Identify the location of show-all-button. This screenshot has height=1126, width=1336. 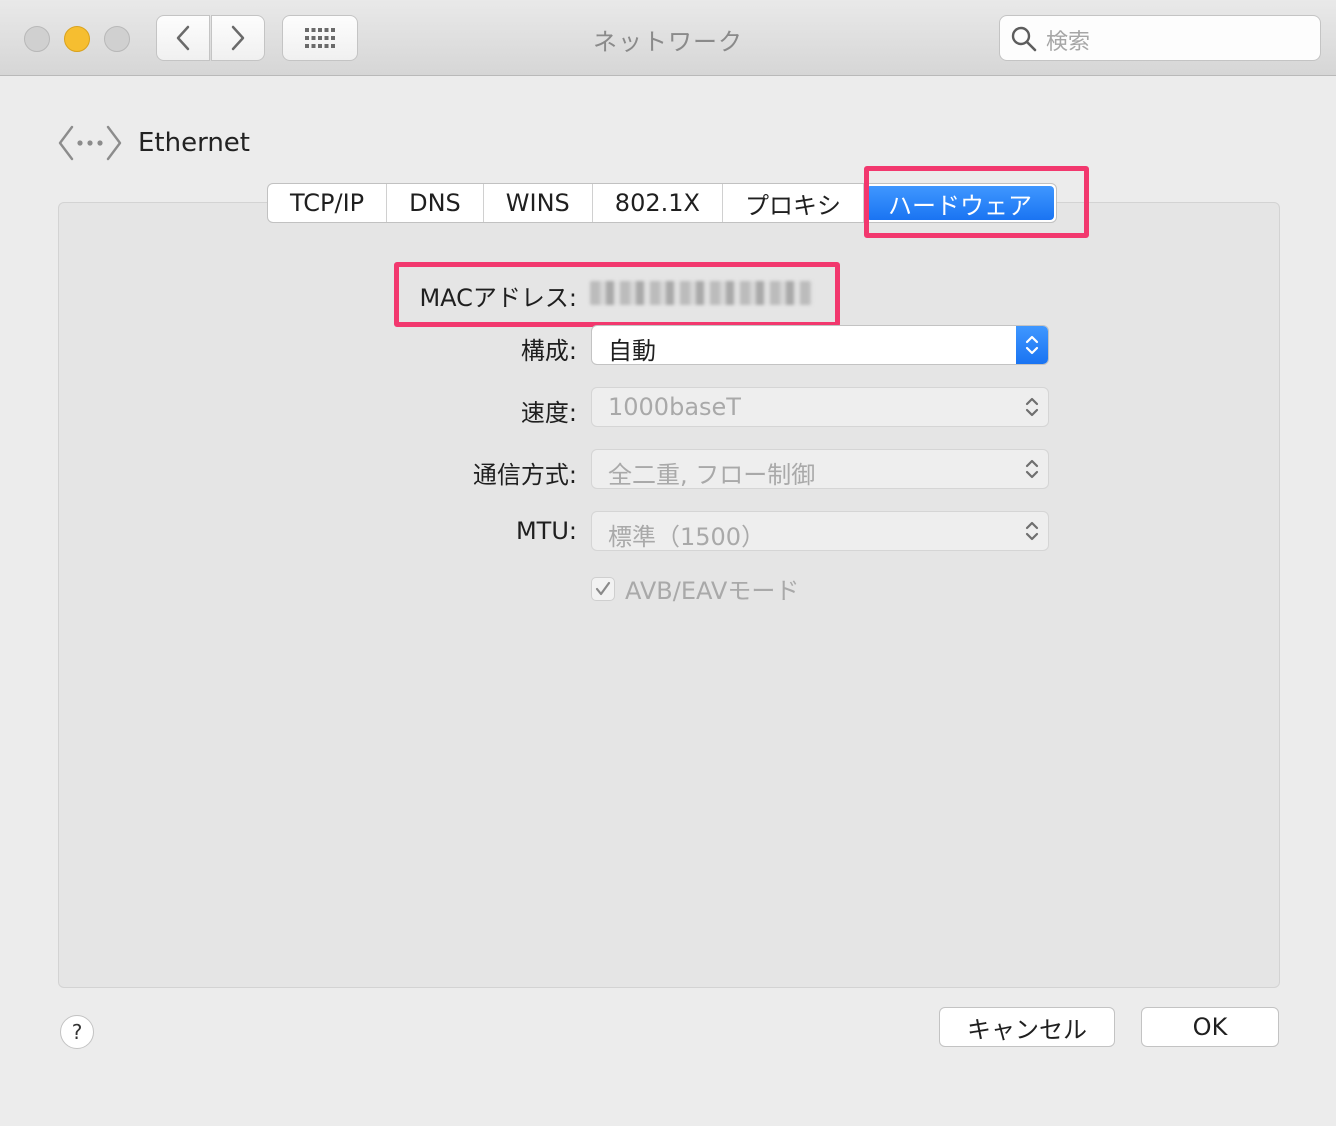
(320, 38).